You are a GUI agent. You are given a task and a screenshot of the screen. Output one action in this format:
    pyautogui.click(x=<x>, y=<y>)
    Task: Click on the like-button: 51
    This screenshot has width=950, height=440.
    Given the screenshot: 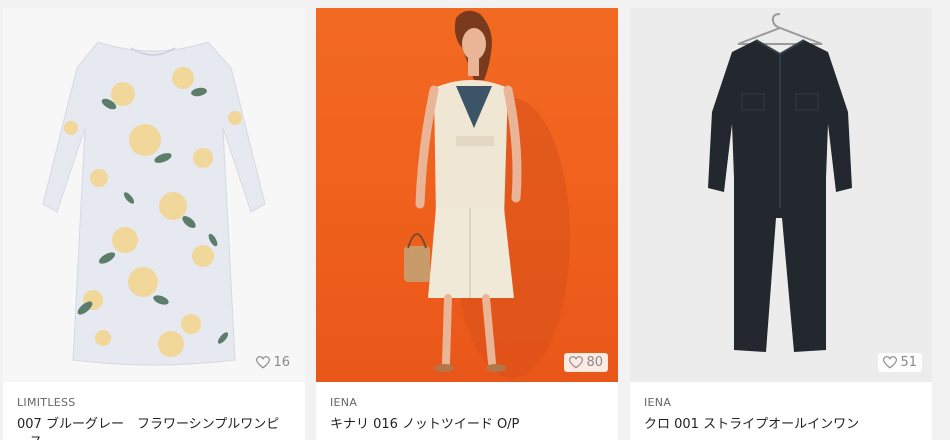 What is the action you would take?
    pyautogui.click(x=900, y=362)
    